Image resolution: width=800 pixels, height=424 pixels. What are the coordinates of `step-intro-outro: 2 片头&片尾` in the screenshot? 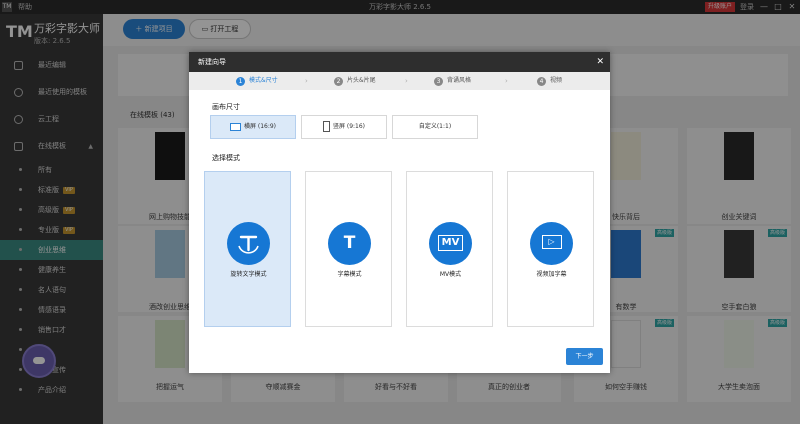 It's located at (355, 81).